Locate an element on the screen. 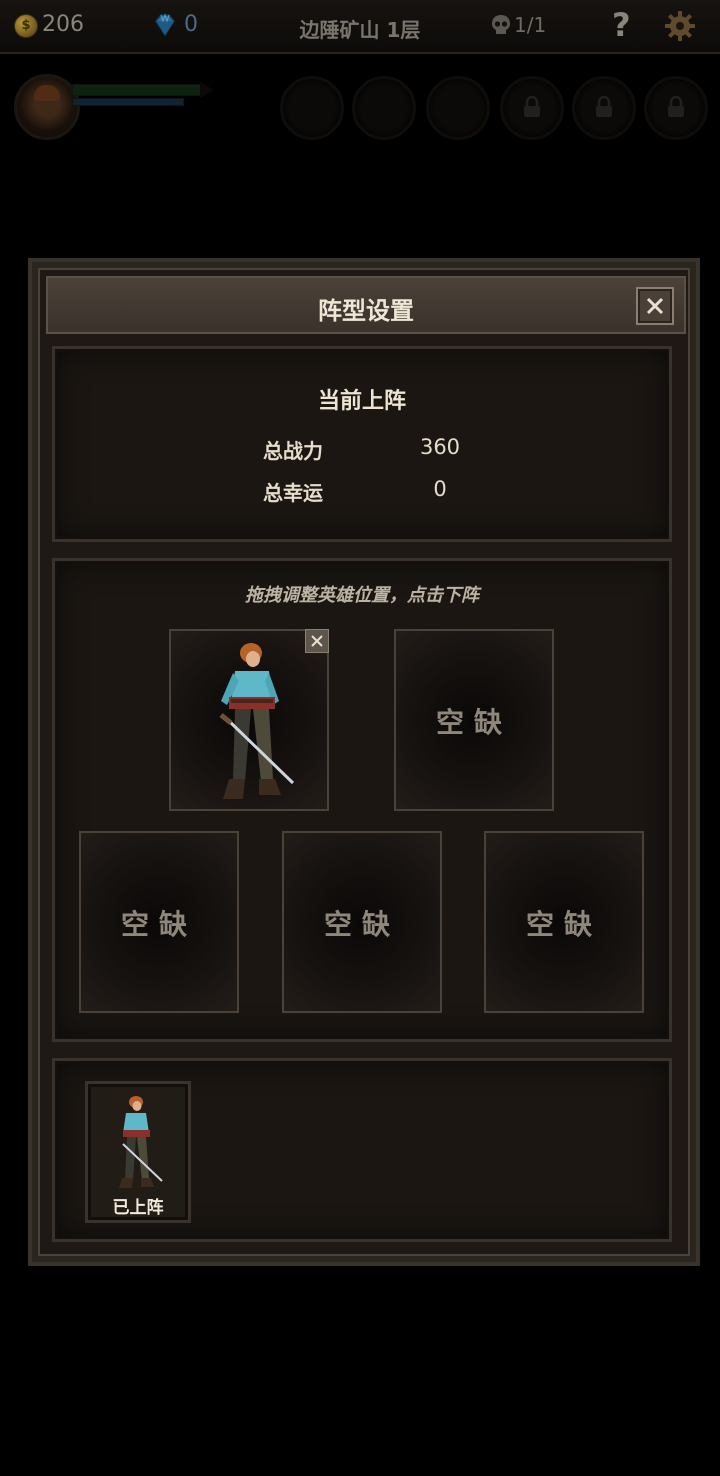 The image size is (720, 1476). total-luck-value: 0 is located at coordinates (440, 489).